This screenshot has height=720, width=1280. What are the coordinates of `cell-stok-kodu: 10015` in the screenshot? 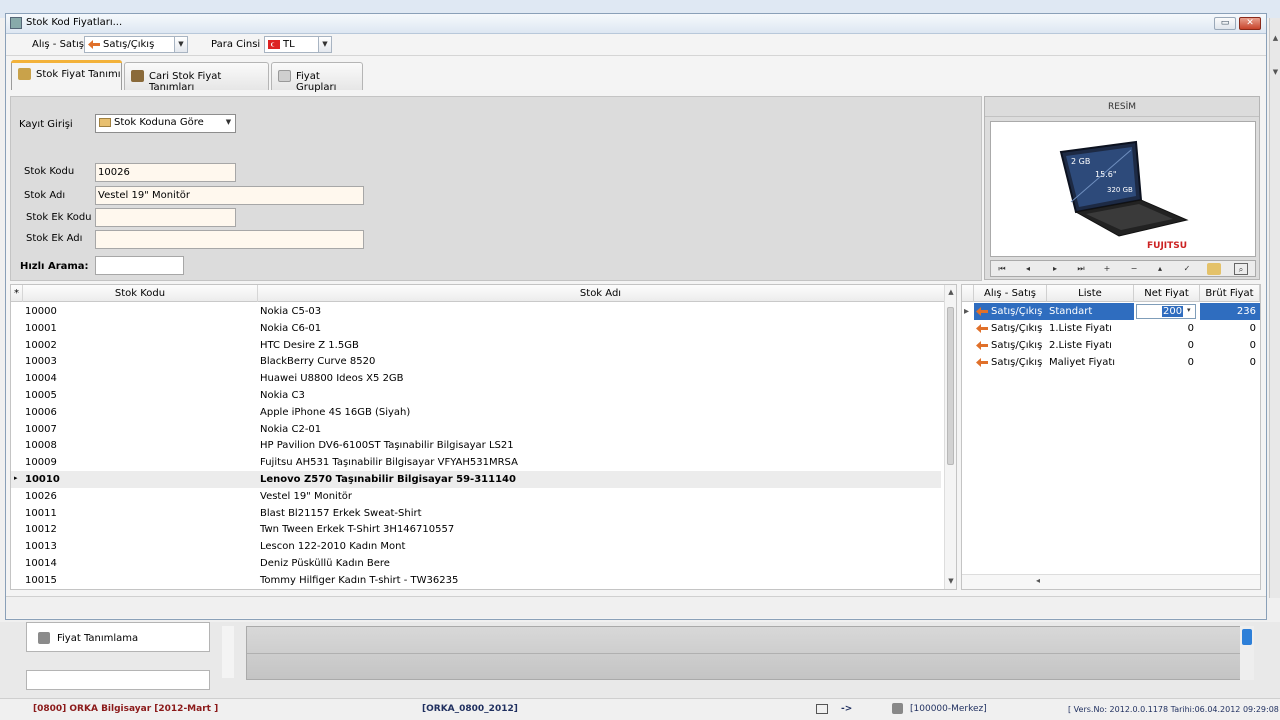 It's located at (41, 580).